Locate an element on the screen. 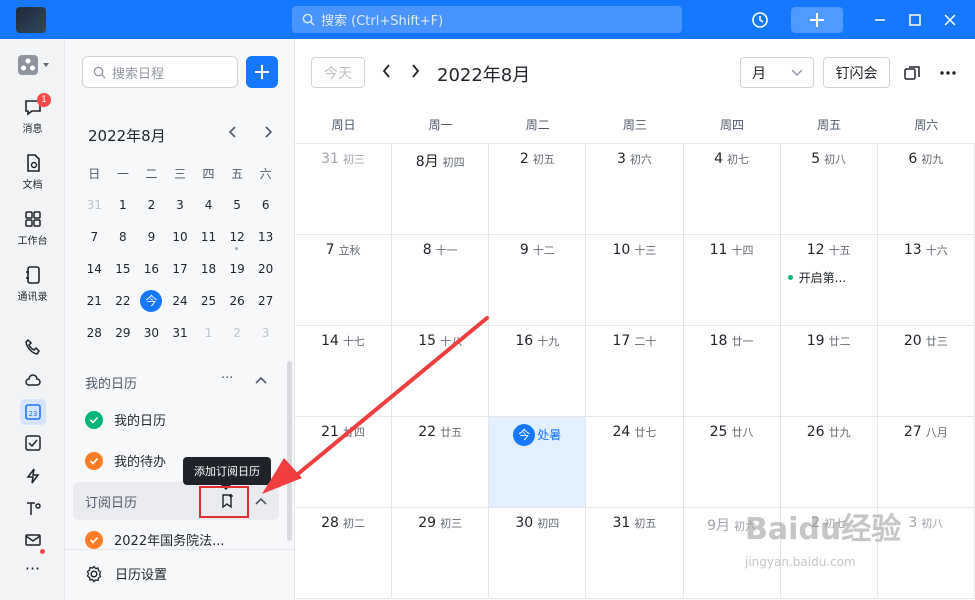 The width and height of the screenshot is (975, 600). my-calendars-more-icon: ··· is located at coordinates (227, 378).